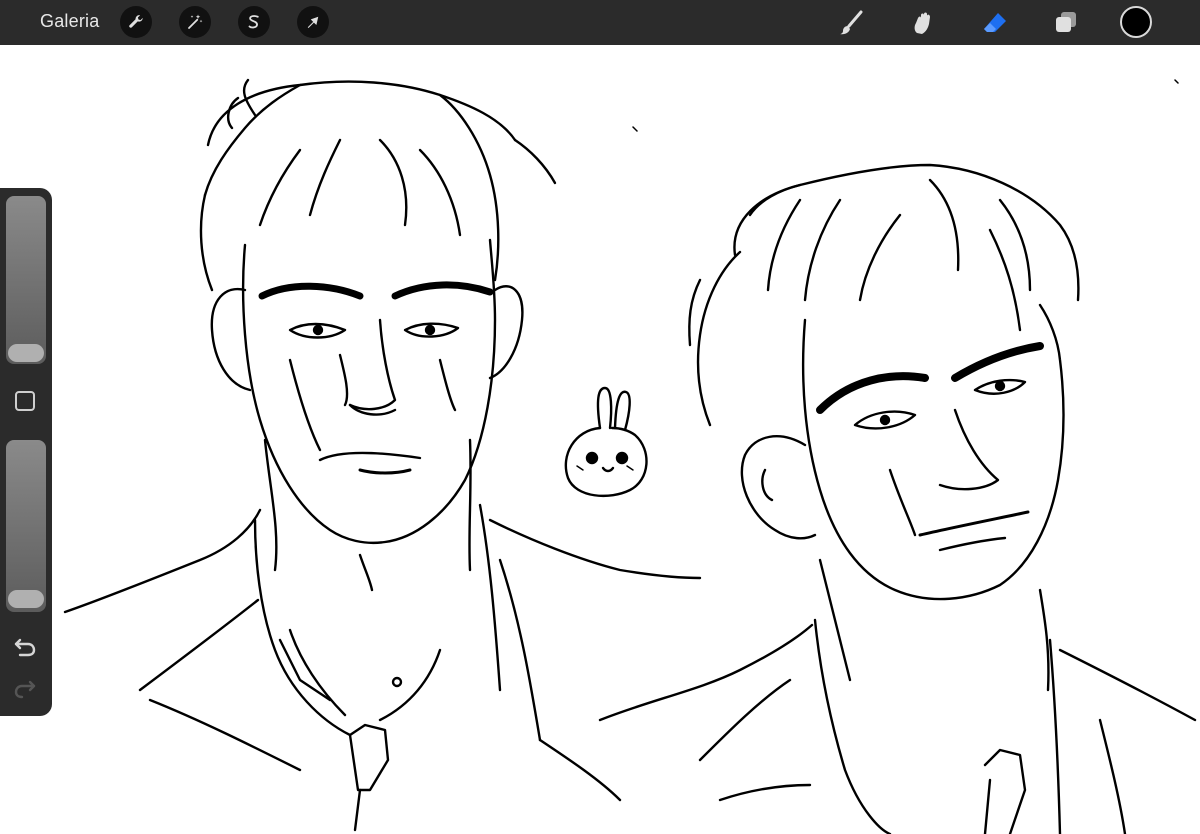  I want to click on layers-icon, so click(1066, 22).